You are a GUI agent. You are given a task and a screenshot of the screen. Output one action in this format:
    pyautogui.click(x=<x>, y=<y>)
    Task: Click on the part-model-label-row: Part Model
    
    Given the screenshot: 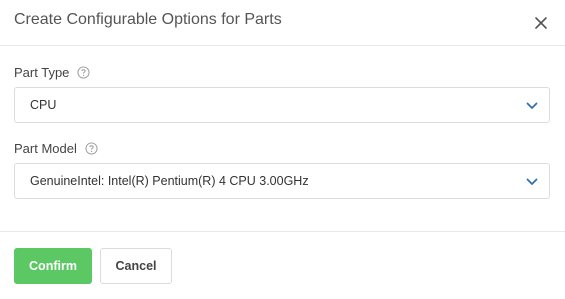 What is the action you would take?
    pyautogui.click(x=56, y=148)
    